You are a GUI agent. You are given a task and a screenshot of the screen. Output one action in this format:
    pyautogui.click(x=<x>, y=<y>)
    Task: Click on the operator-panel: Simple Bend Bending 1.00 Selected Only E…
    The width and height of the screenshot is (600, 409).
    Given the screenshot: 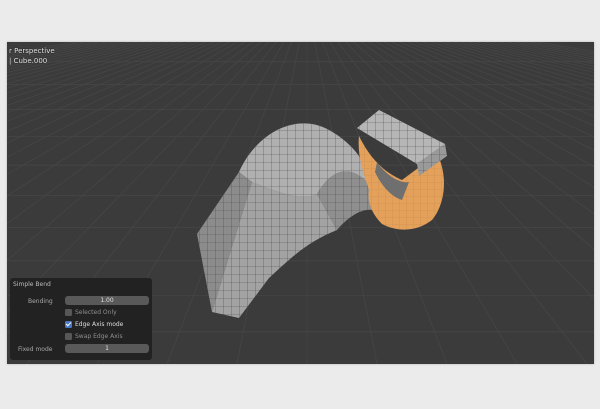 What is the action you would take?
    pyautogui.click(x=81, y=319)
    